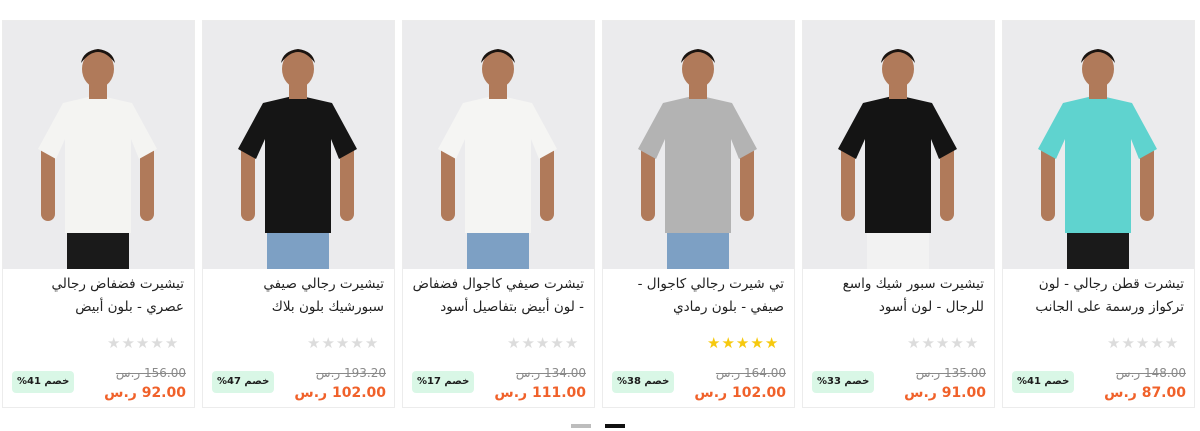 The width and height of the screenshot is (1200, 431). Describe the element at coordinates (550, 373) in the screenshot. I see `original-price: 134.00 ر.س` at that location.